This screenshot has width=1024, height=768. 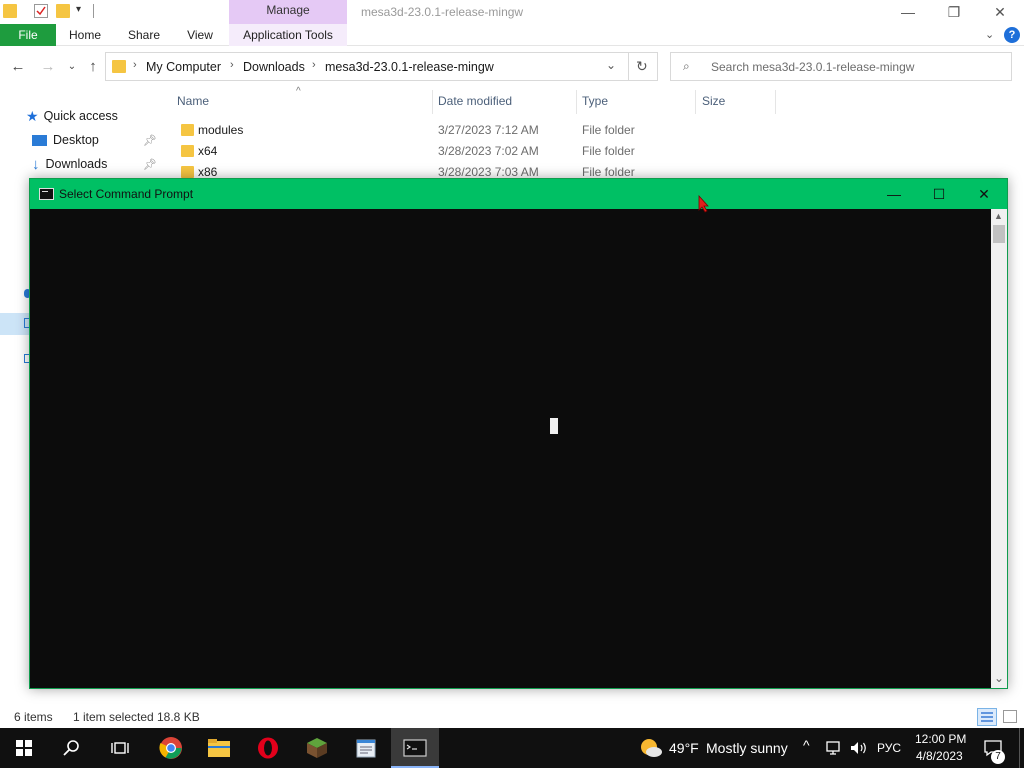 What do you see at coordinates (1012, 35) in the screenshot?
I see `help-icon: ?` at bounding box center [1012, 35].